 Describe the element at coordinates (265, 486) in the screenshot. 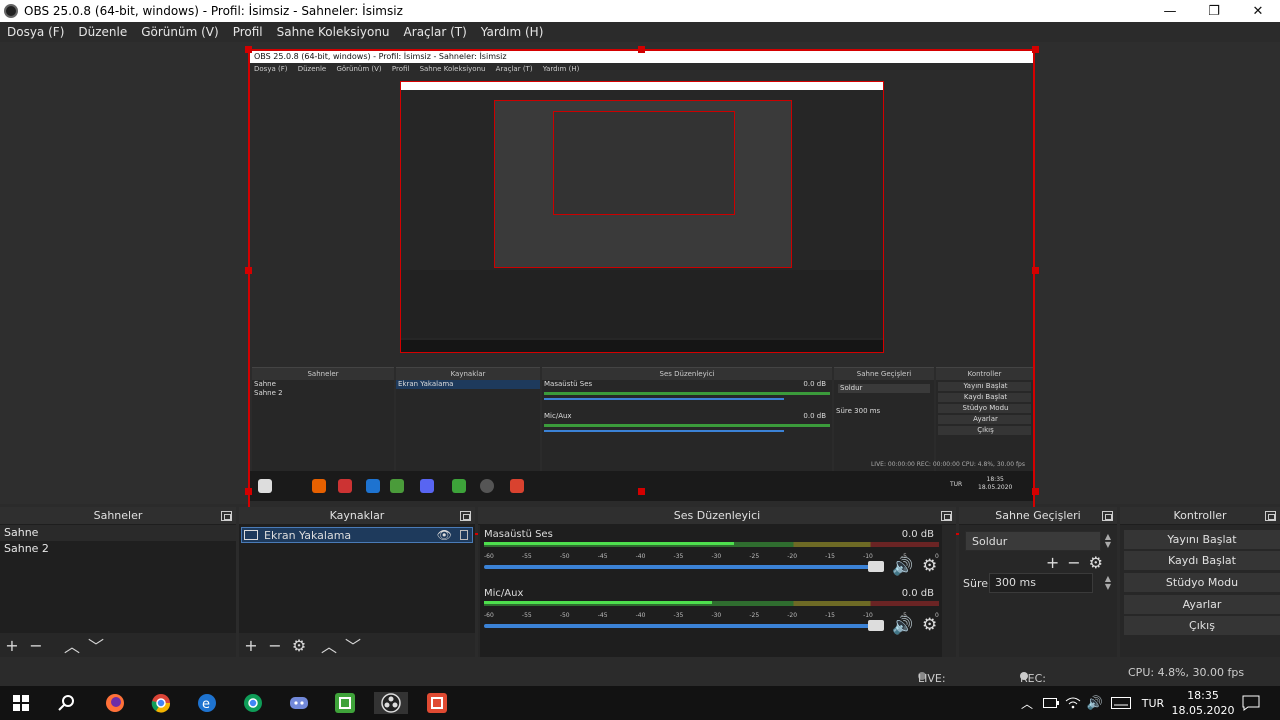

I see `nested-start-icon` at that location.